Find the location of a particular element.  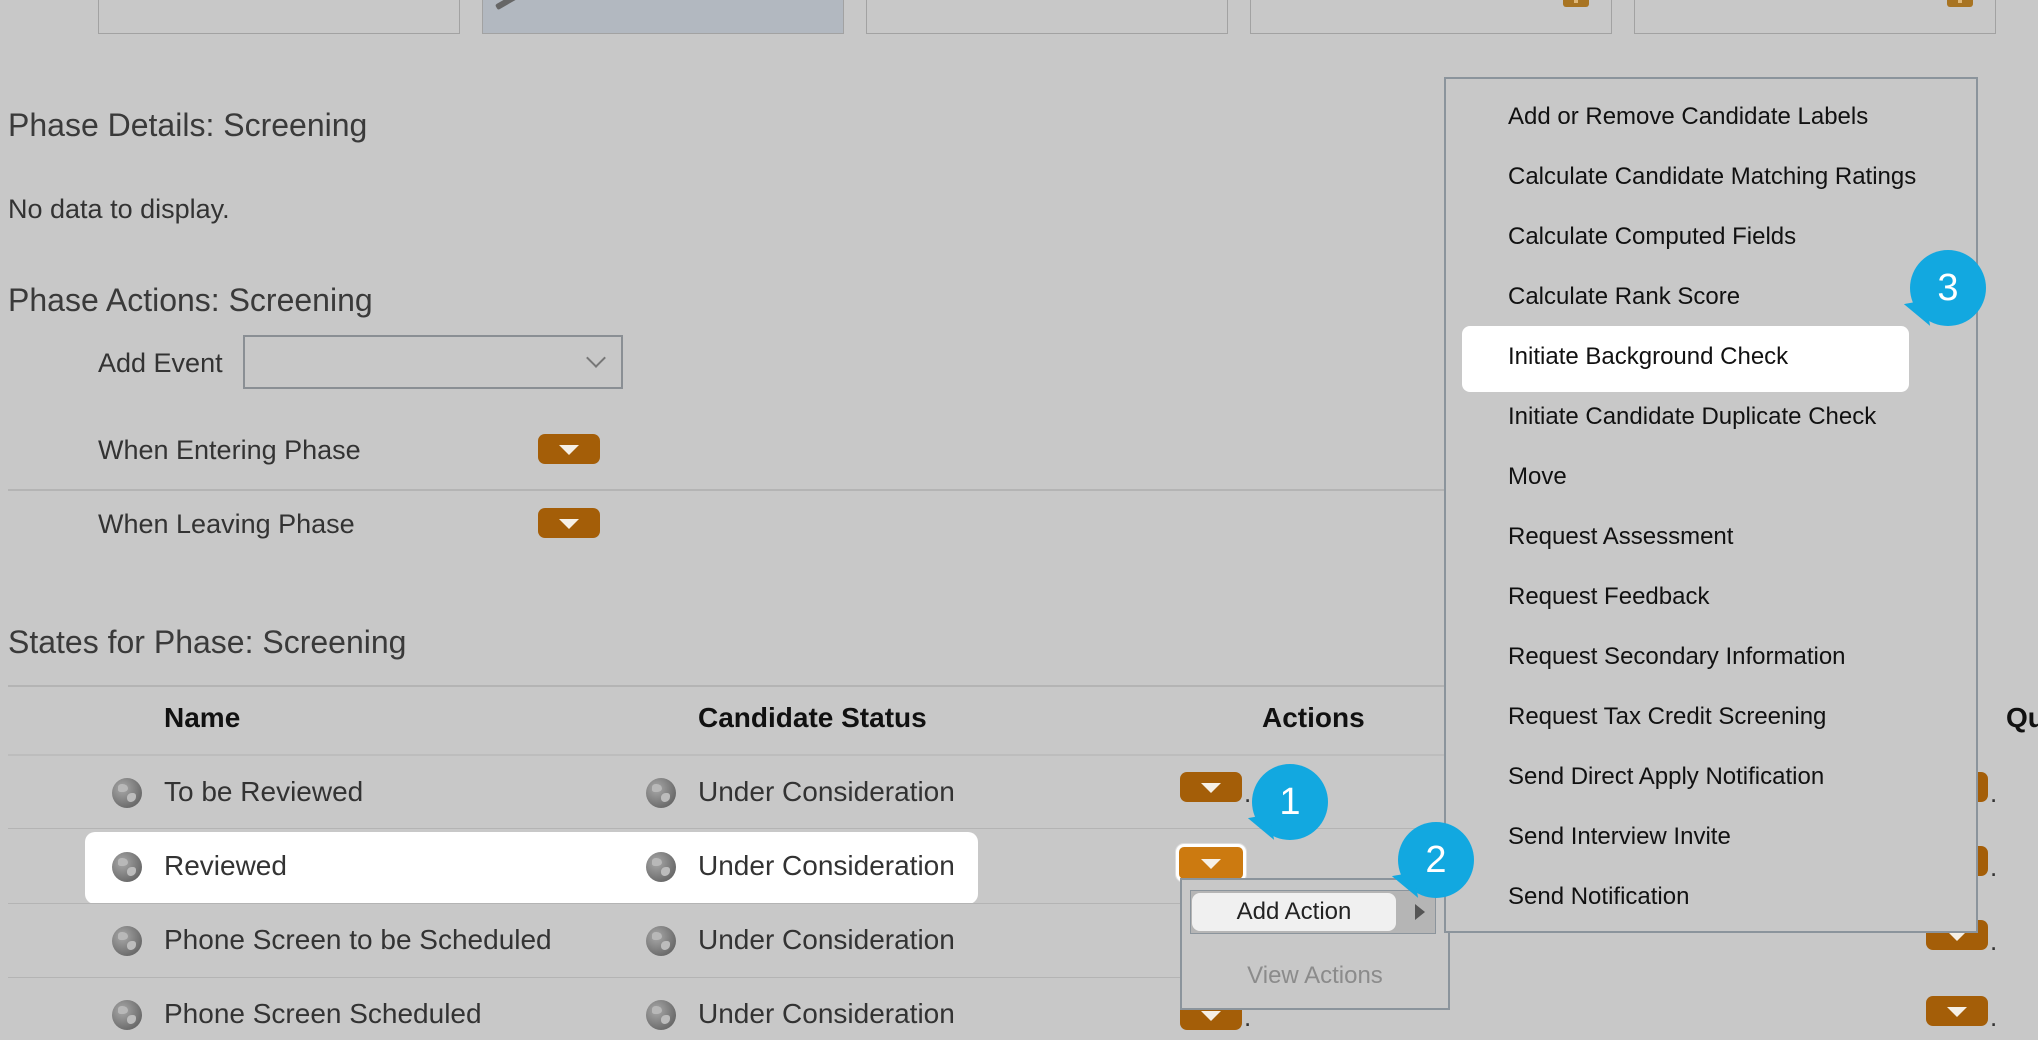

when-leaving-phase-menu-button is located at coordinates (569, 523).